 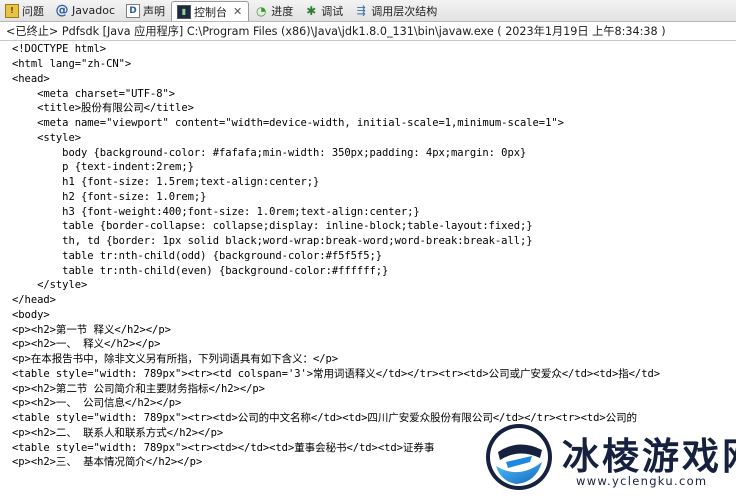 I want to click on tab-javadoc: @ Javadoc, so click(x=85, y=10).